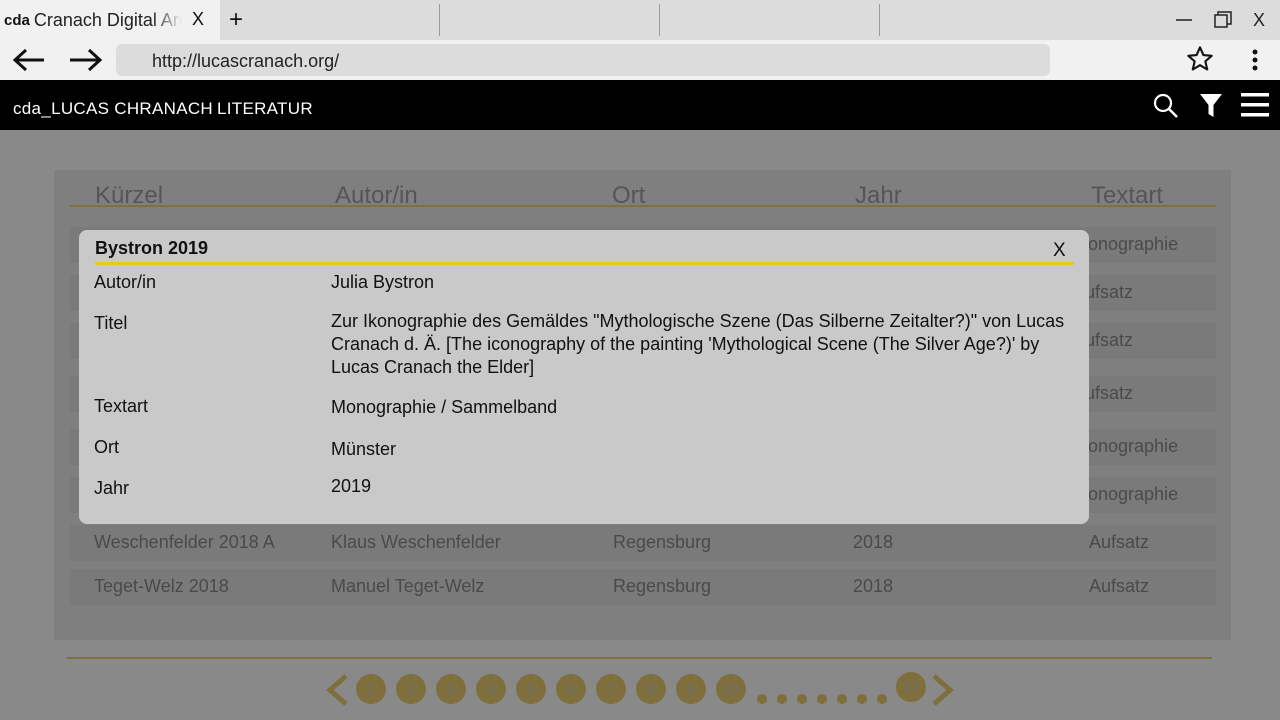 The width and height of the screenshot is (1280, 720). Describe the element at coordinates (121, 406) in the screenshot. I see `field-label-textart: Textart` at that location.